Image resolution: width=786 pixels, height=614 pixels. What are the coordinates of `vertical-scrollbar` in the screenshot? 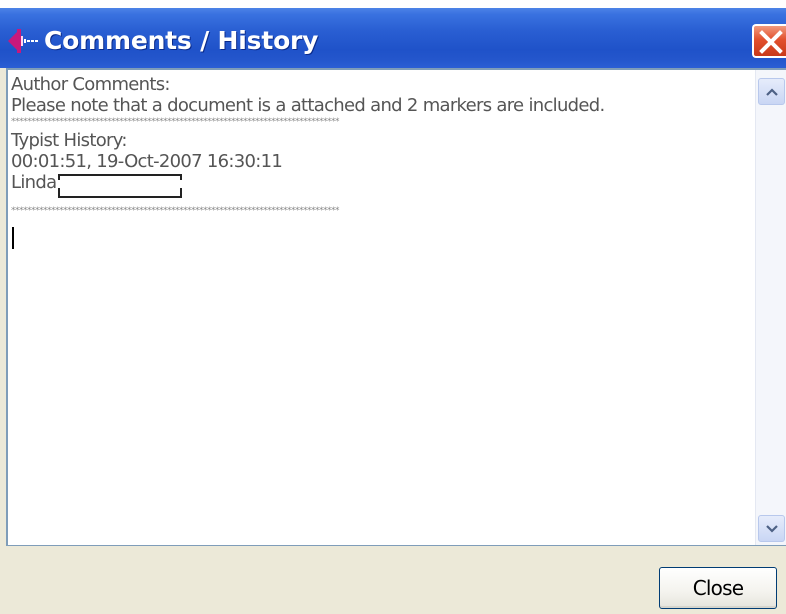 It's located at (770, 307).